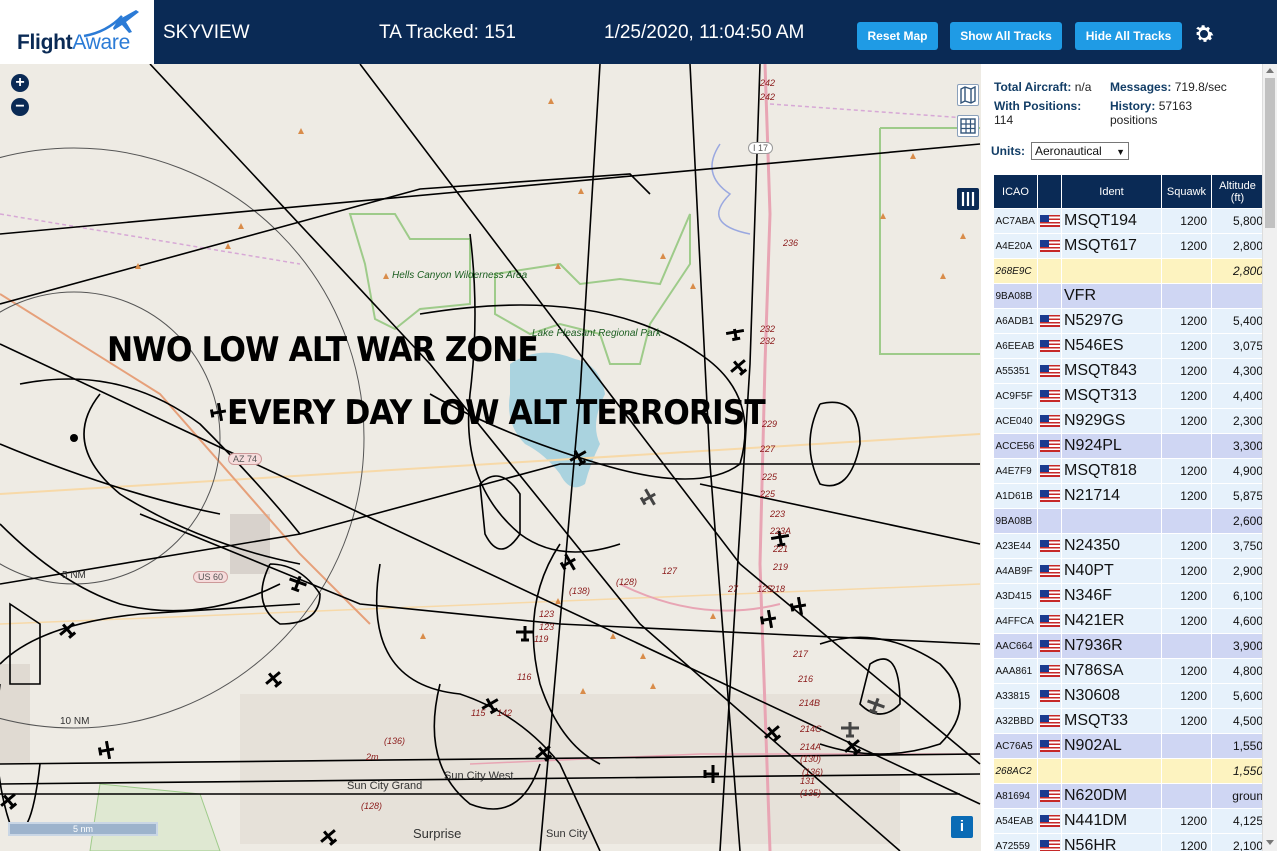  What do you see at coordinates (245, 459) in the screenshot?
I see `az74-shield: AZ 74` at bounding box center [245, 459].